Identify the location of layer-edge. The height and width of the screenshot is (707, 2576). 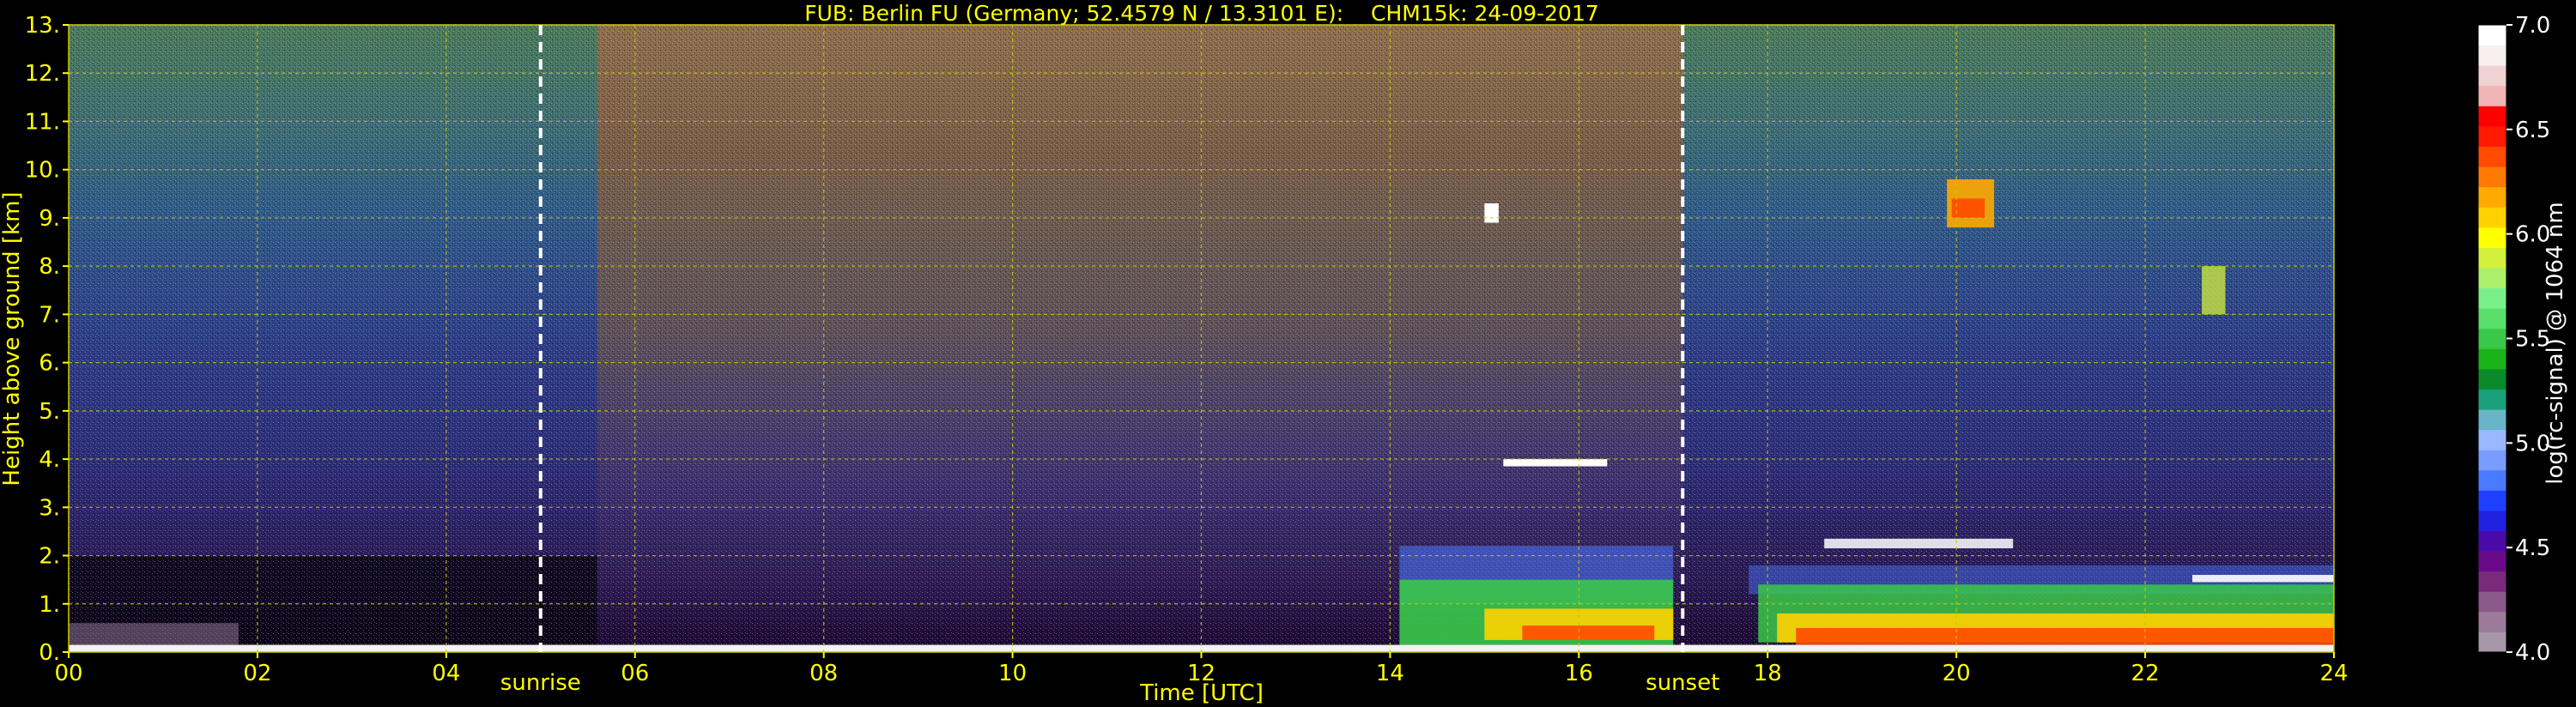
(1919, 543).